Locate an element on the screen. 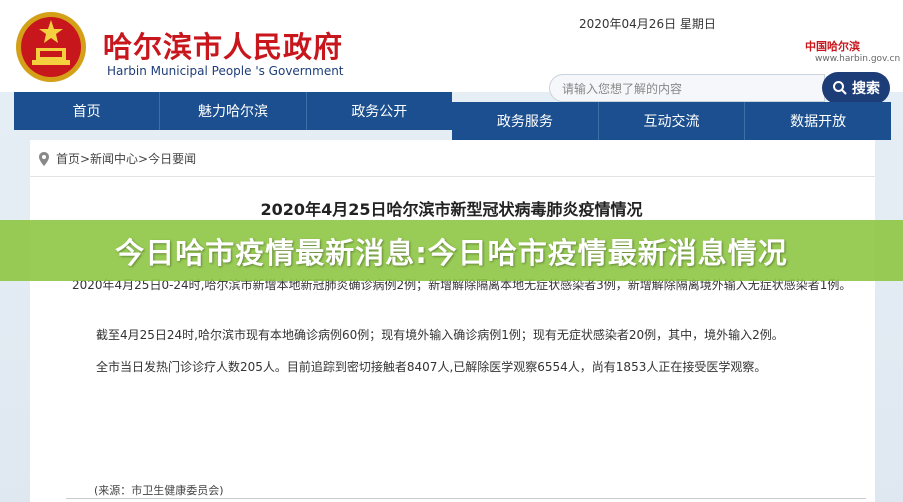  site-title-english: Harbin Municipal People 's Government is located at coordinates (225, 71).